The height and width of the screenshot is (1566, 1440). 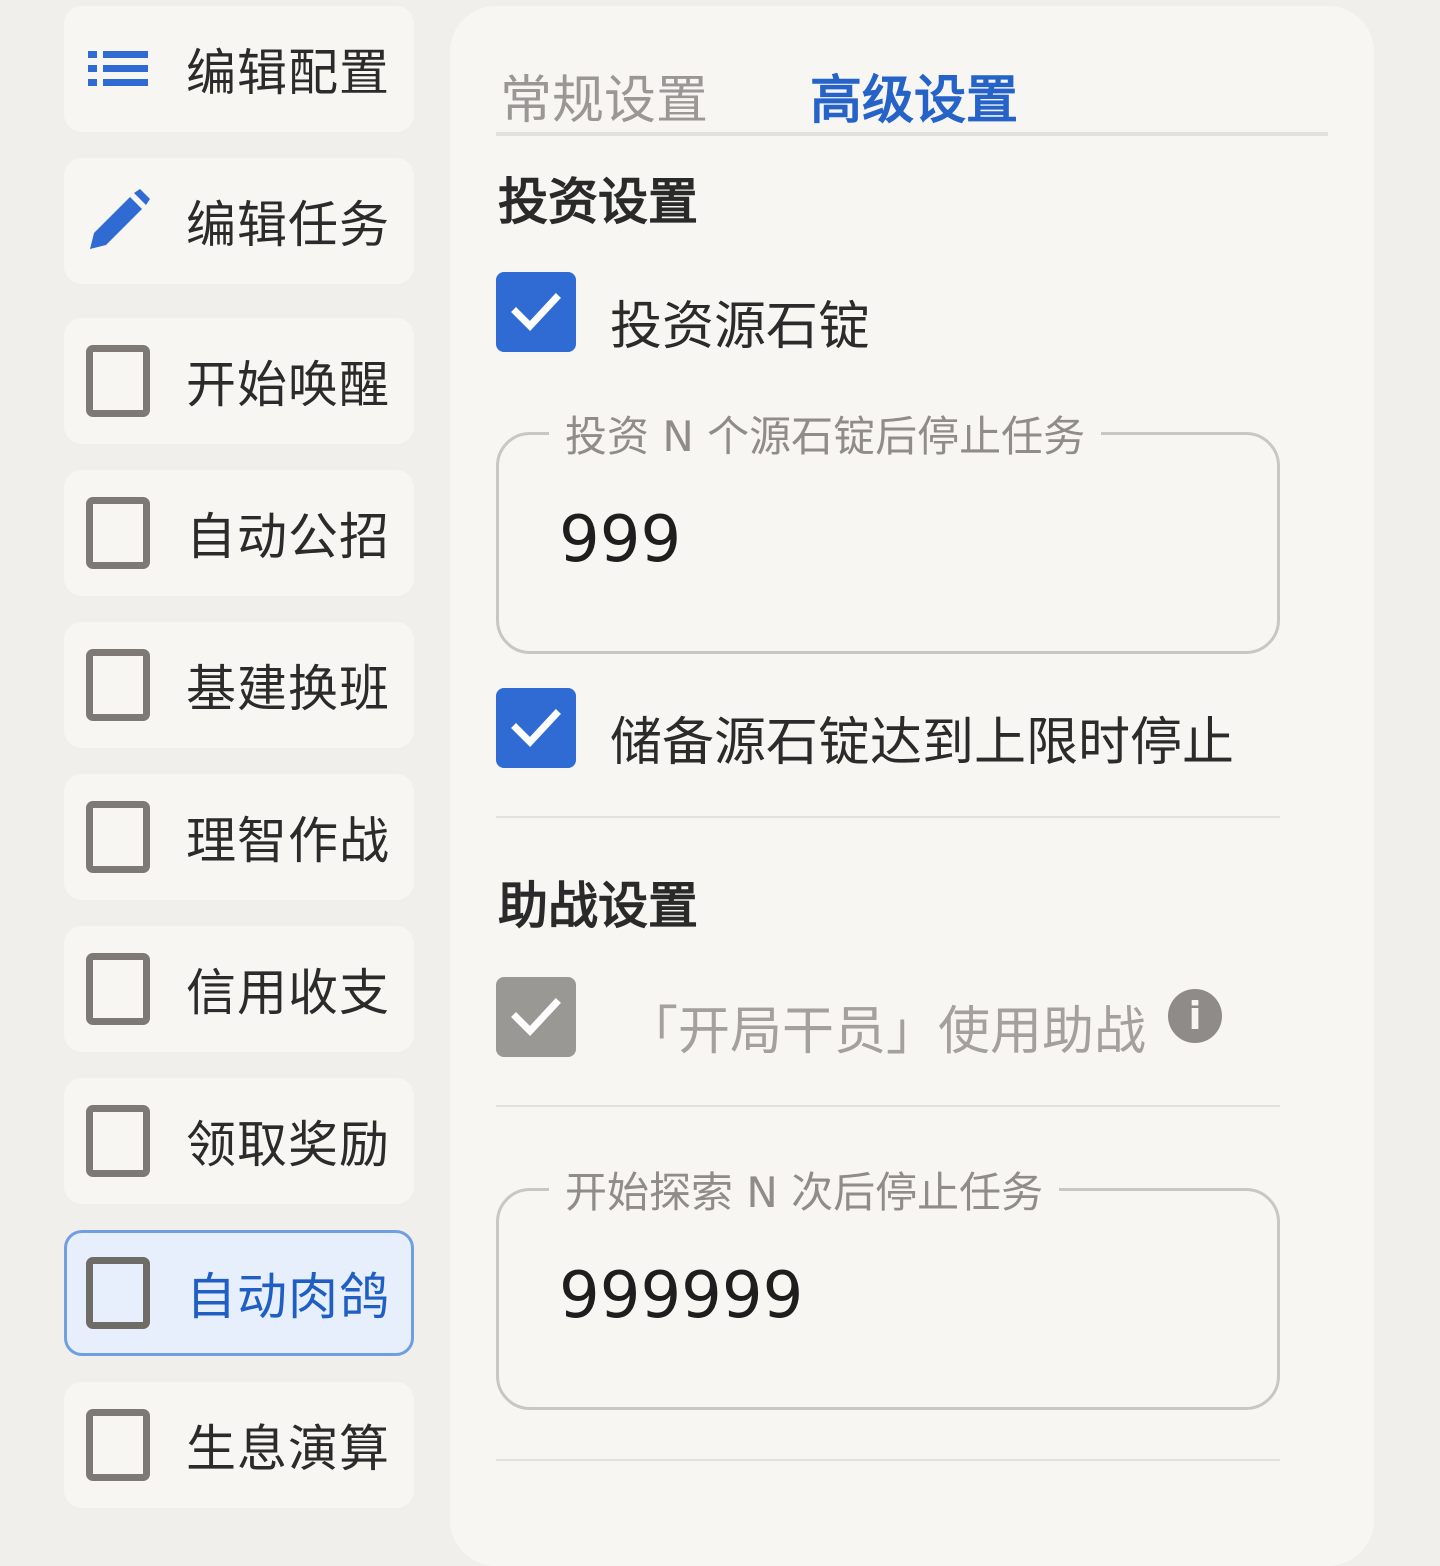 What do you see at coordinates (288, 841) in the screenshot?
I see `sidebar-item-label: 理智作战` at bounding box center [288, 841].